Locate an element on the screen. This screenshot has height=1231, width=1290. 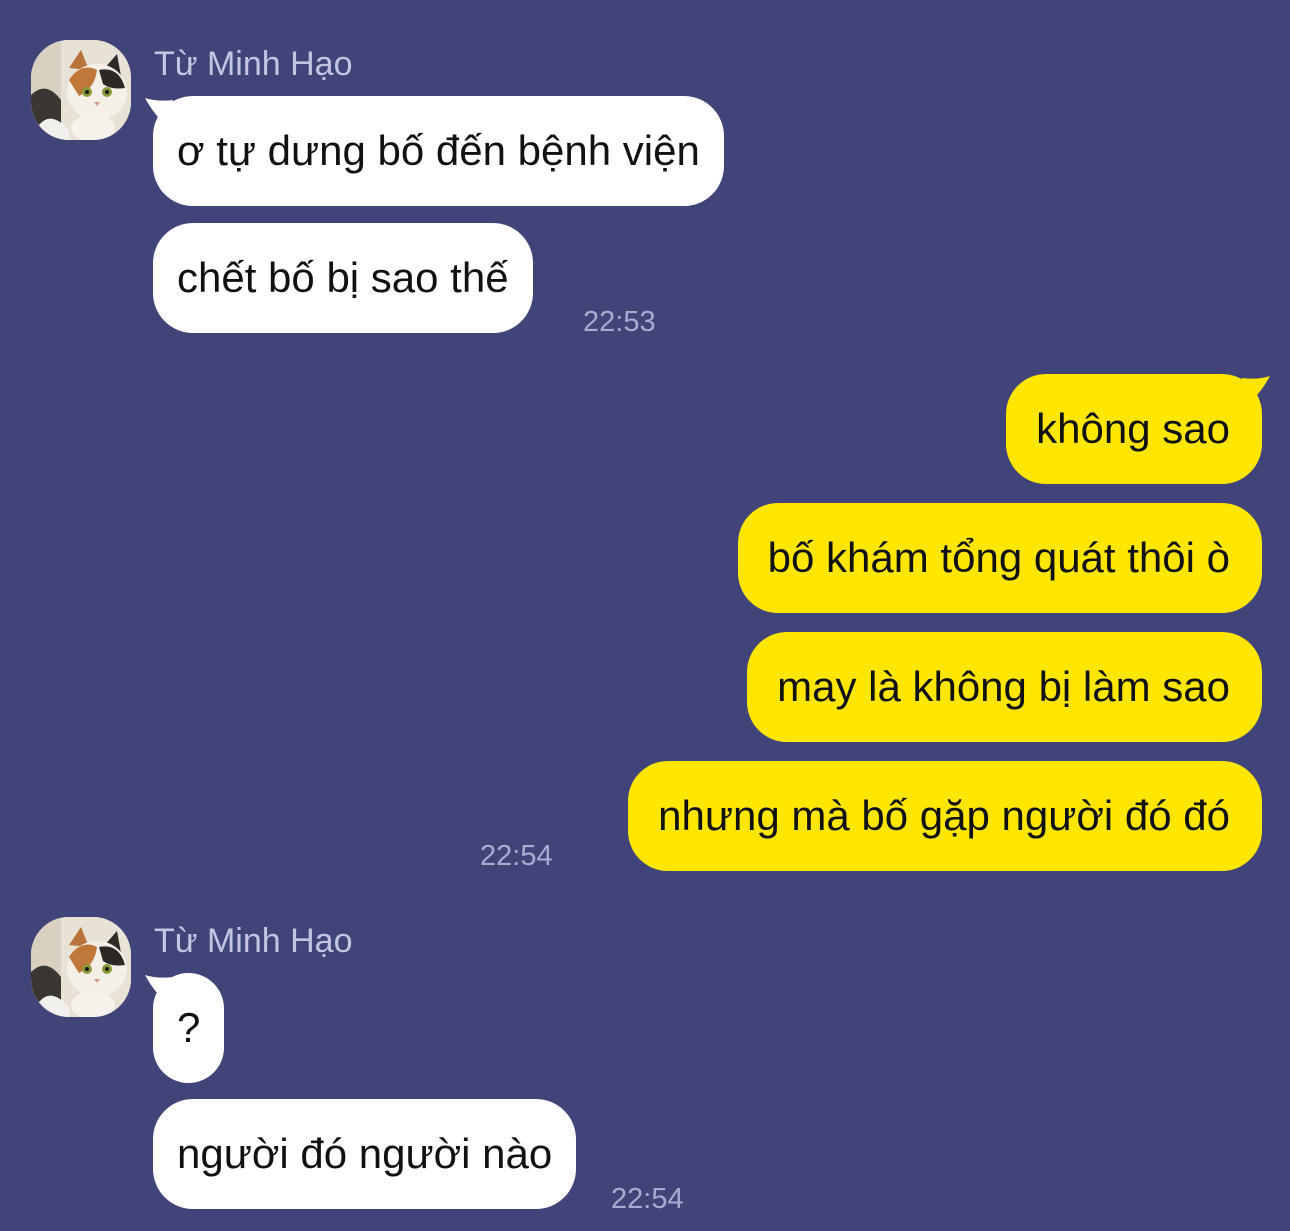
message-bubble: bố khám tổng quát thôi ò is located at coordinates (999, 558).